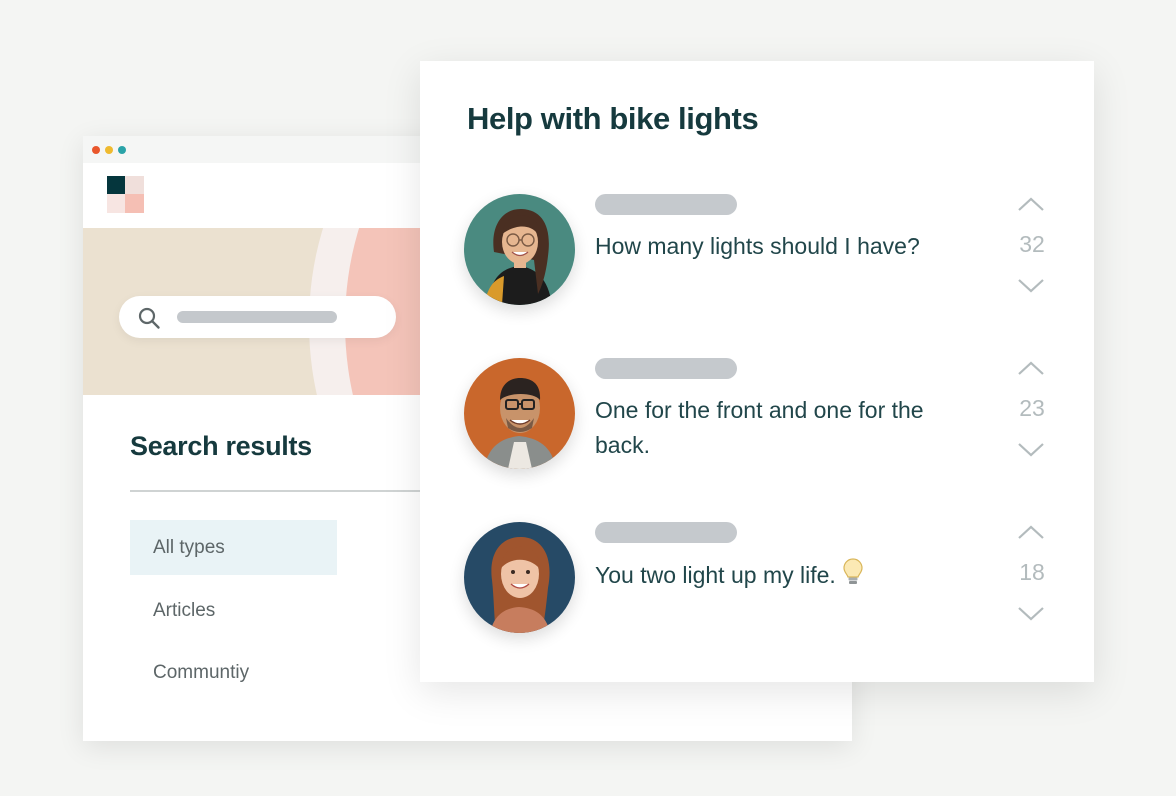 Image resolution: width=1176 pixels, height=796 pixels. I want to click on post-text: One for the front and one for the back., so click(759, 427).